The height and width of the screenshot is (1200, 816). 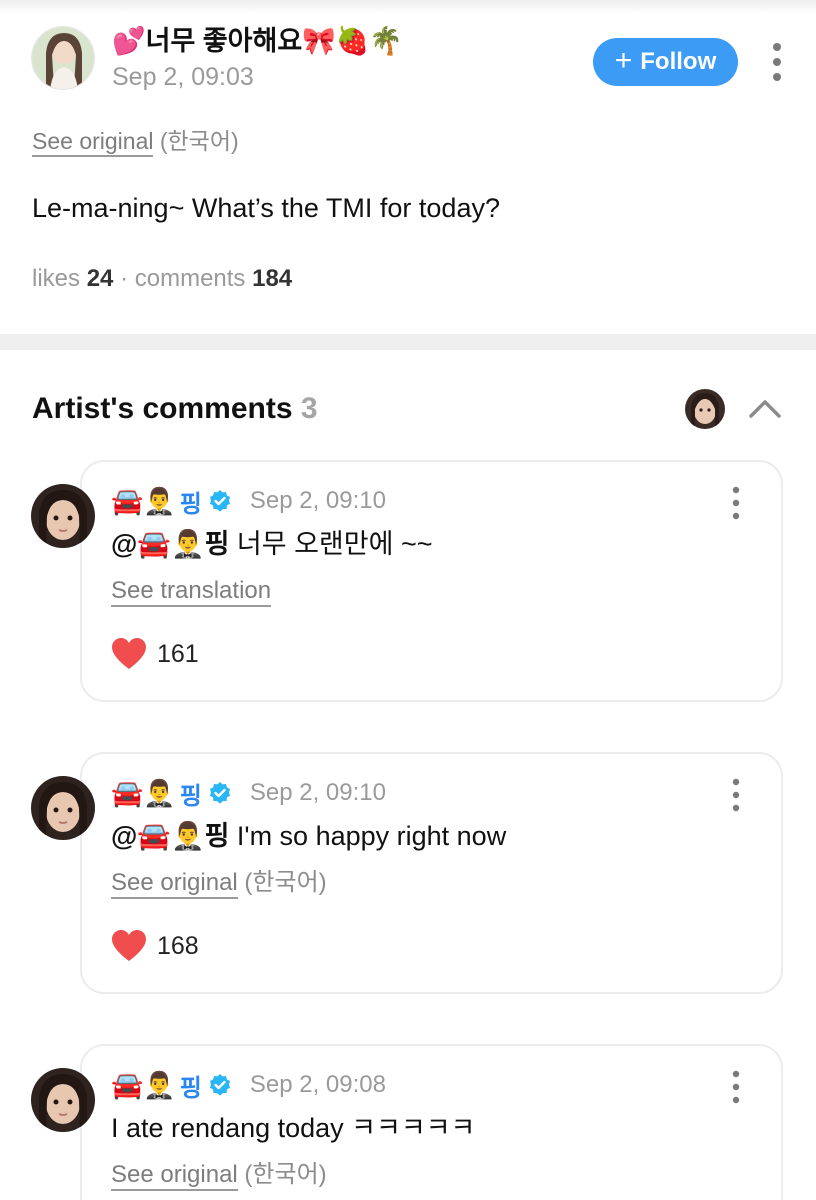 What do you see at coordinates (705, 409) in the screenshot?
I see `artist-avatar` at bounding box center [705, 409].